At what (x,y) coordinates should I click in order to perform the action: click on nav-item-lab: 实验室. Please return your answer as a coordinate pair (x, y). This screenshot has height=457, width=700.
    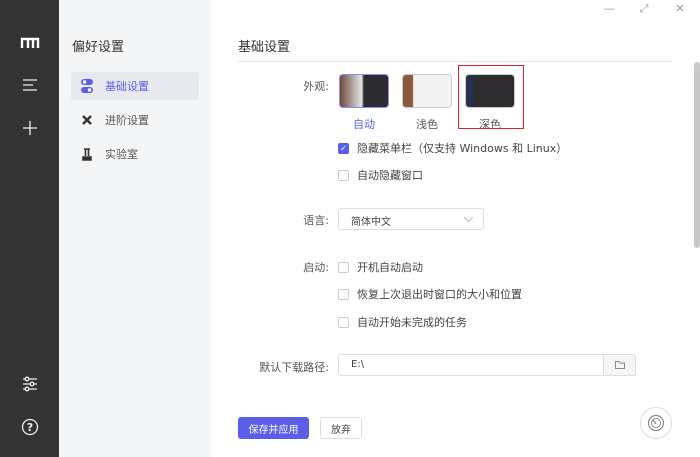
    Looking at the image, I should click on (135, 154).